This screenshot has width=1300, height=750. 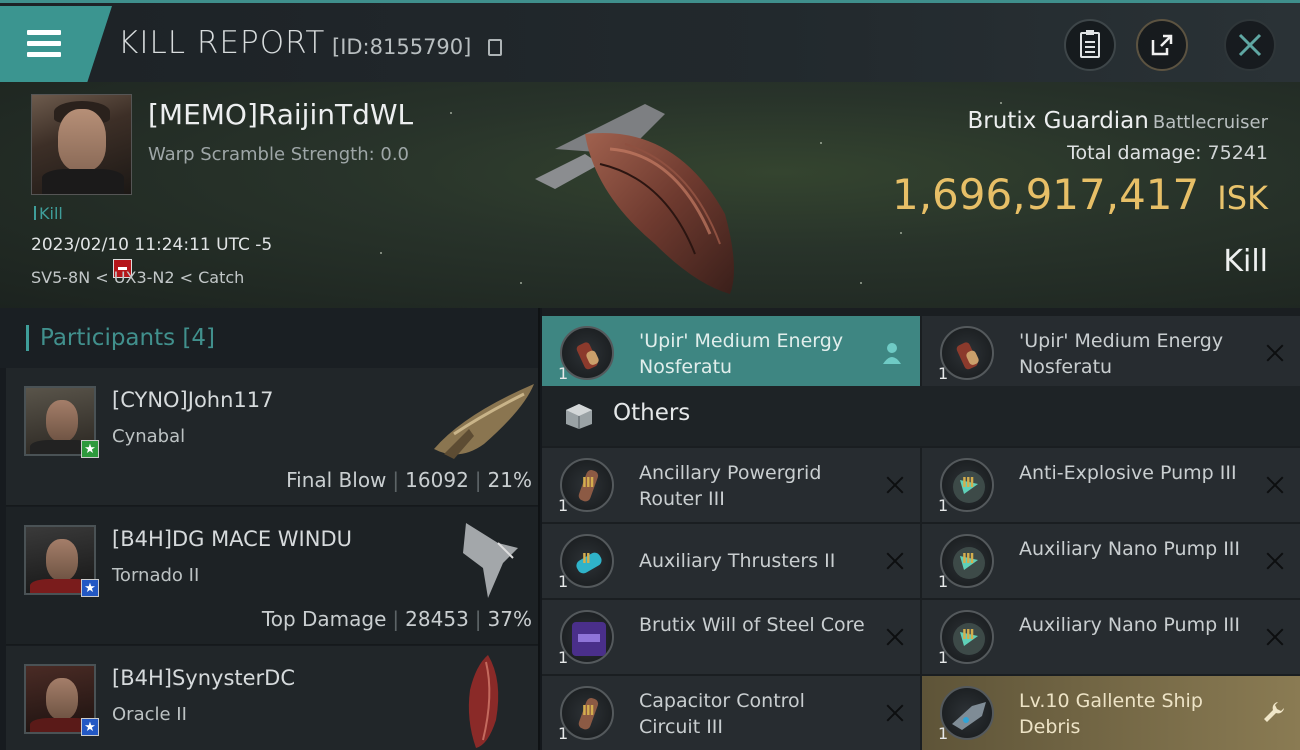 I want to click on participant-ship: Tornado II, so click(x=156, y=575).